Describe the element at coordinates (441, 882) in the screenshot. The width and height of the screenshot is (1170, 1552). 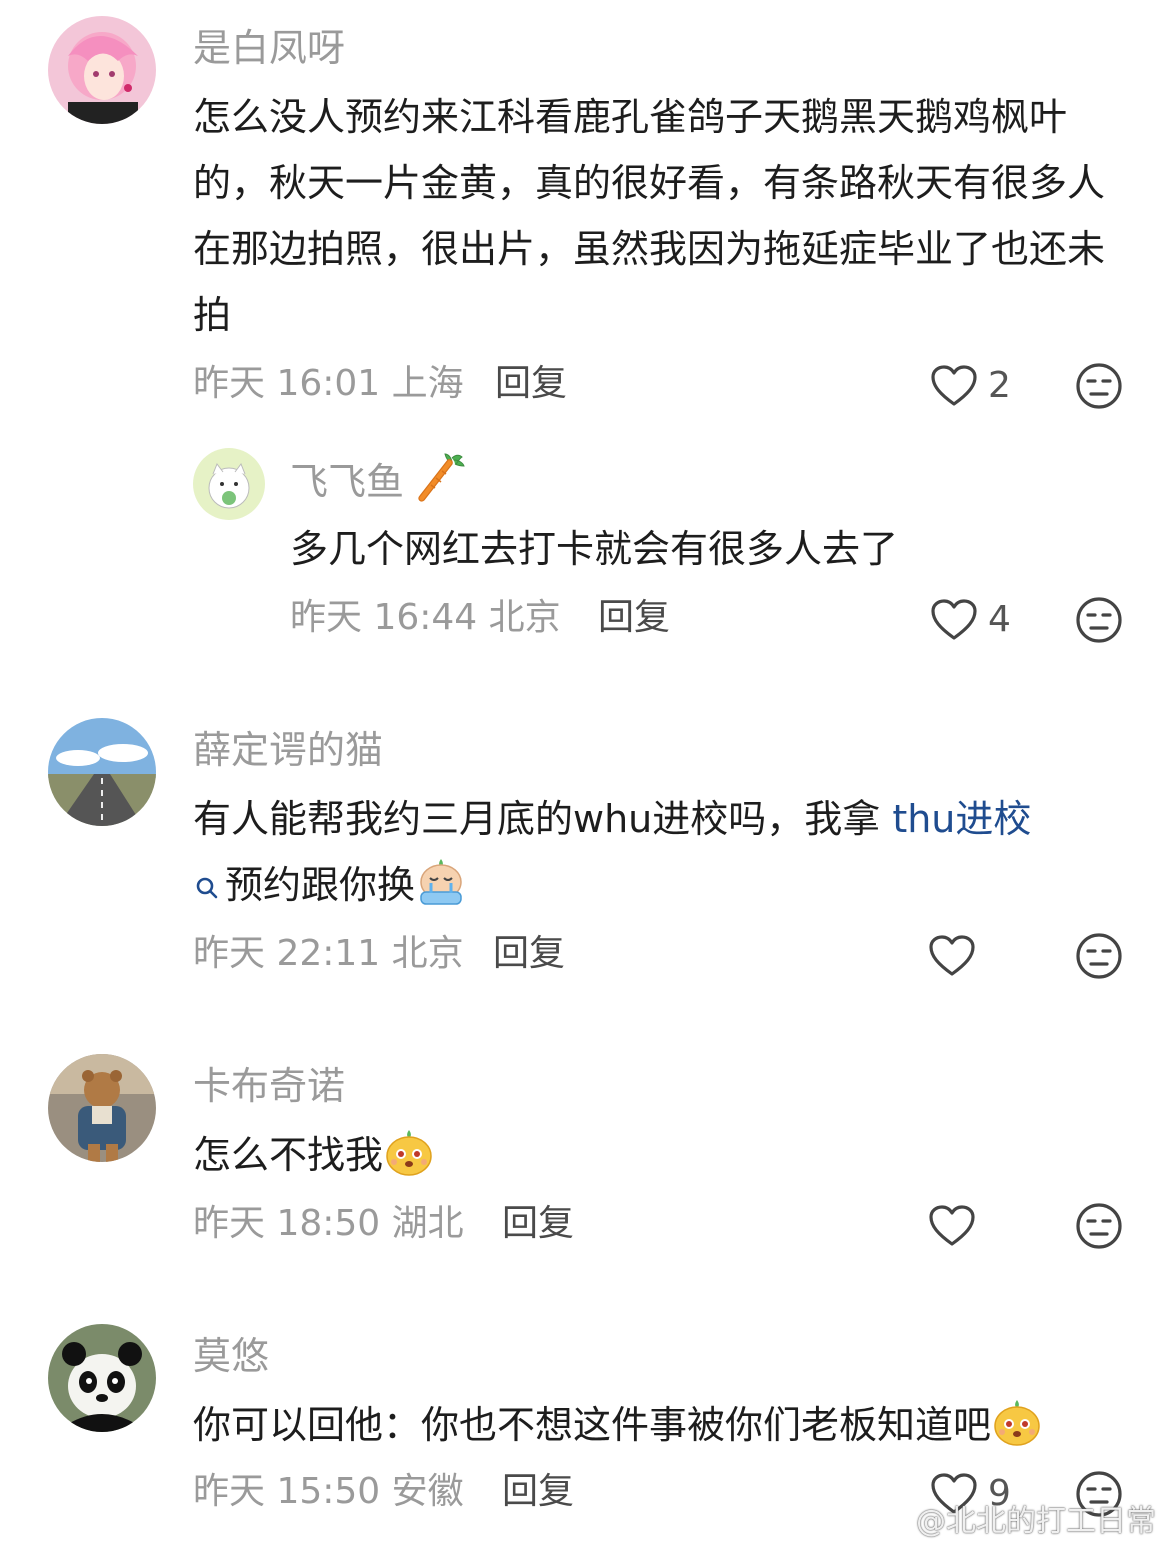
I see `crying-bun-emoji-icon` at that location.